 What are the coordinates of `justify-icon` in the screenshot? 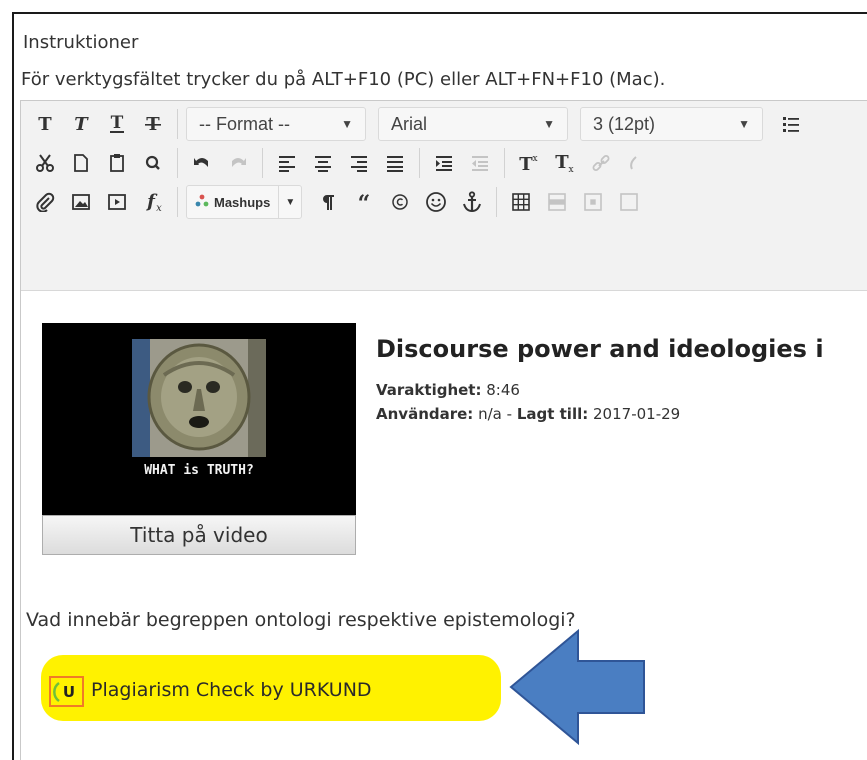 It's located at (395, 163).